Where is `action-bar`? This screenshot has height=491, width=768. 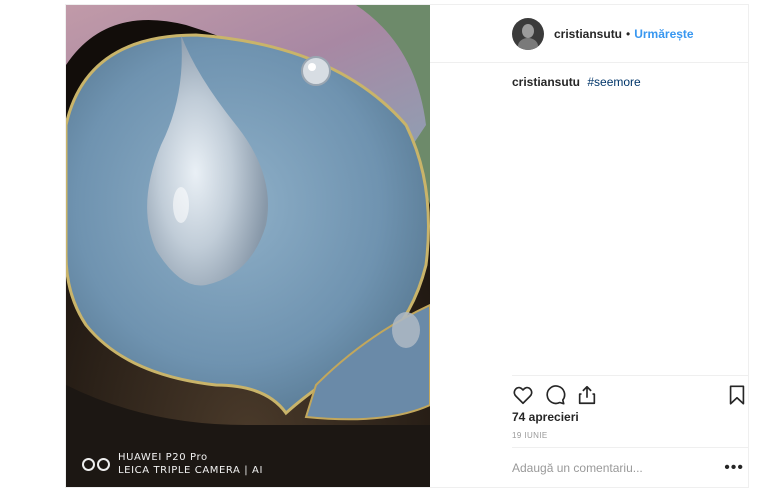 action-bar is located at coordinates (630, 394).